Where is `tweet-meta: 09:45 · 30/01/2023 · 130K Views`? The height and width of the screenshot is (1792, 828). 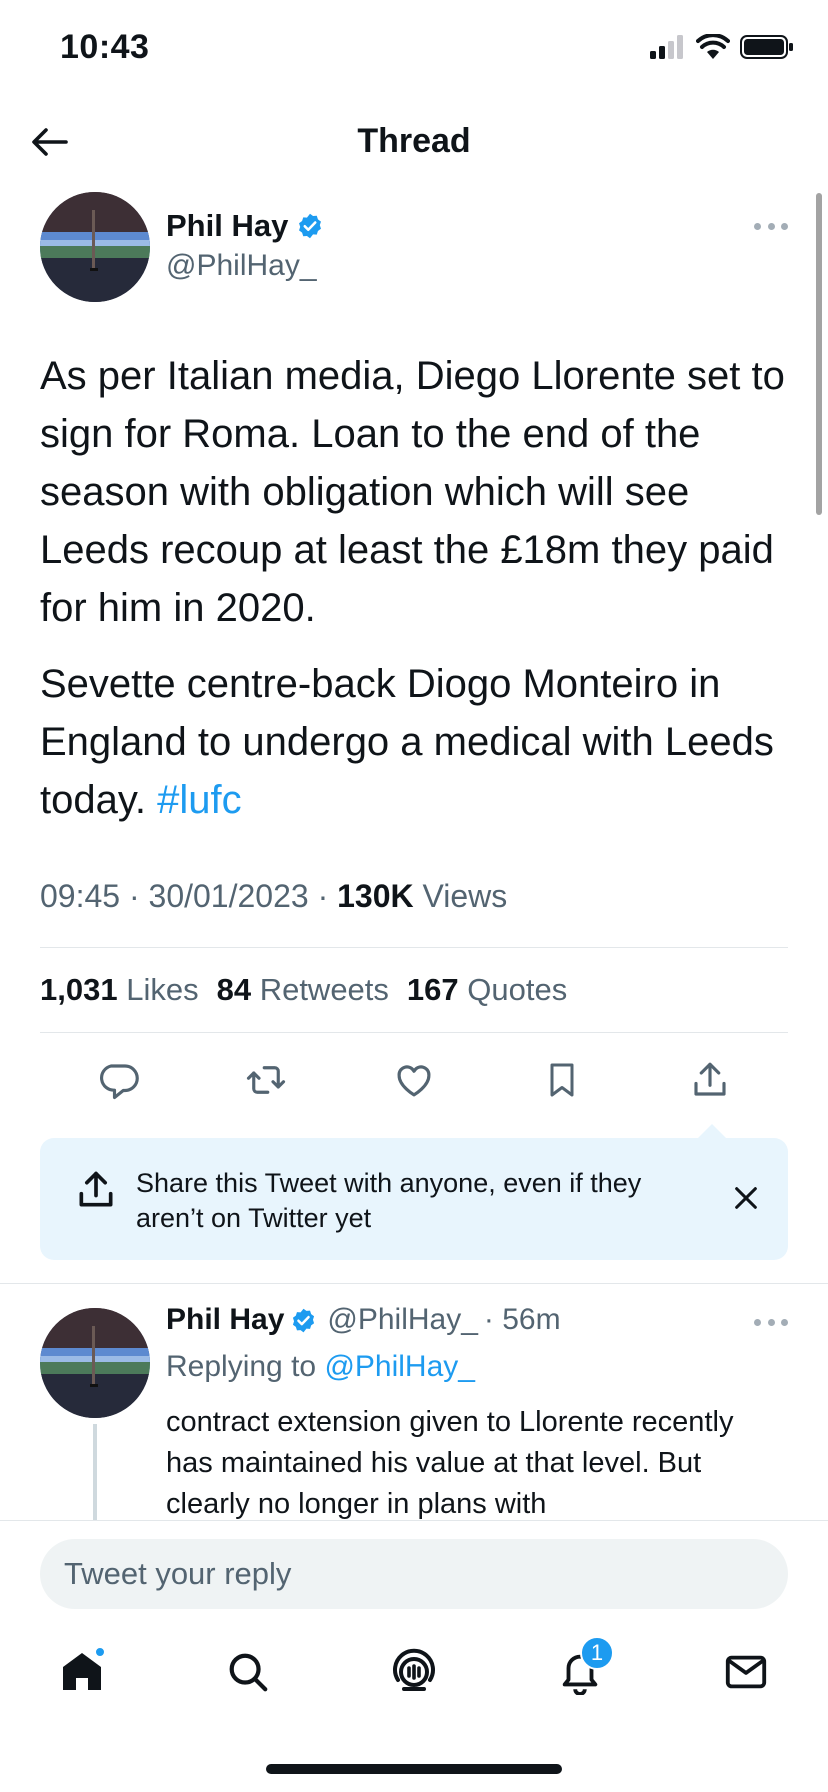 tweet-meta: 09:45 · 30/01/2023 · 130K Views is located at coordinates (274, 896).